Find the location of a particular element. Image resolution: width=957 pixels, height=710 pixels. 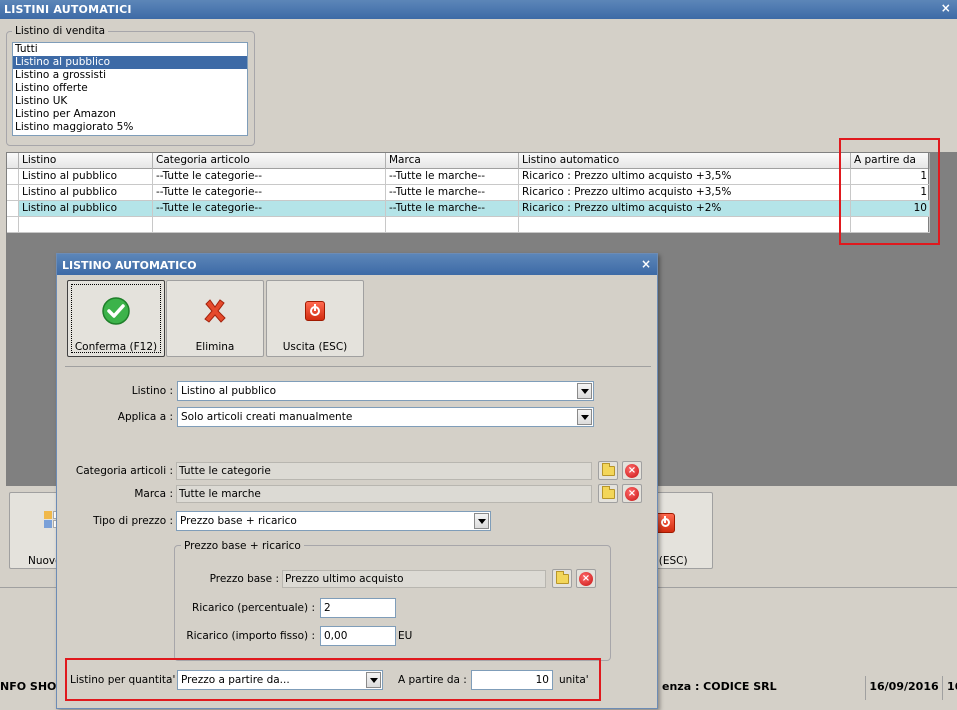

categoria-clear-button: × is located at coordinates (632, 470).